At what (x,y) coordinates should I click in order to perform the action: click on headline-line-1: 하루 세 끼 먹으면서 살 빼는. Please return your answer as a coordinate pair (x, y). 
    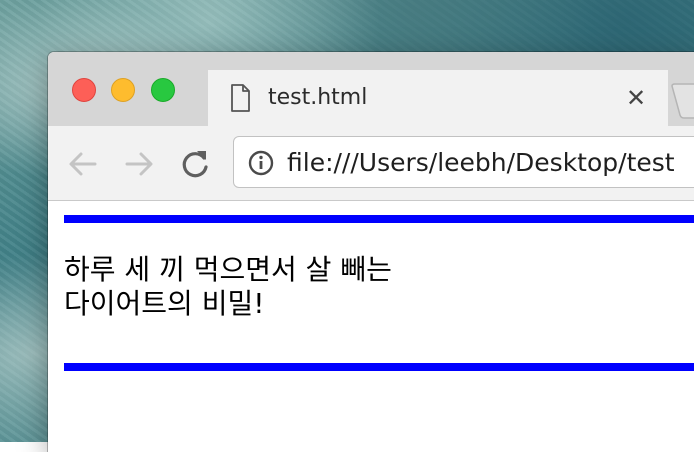
    Looking at the image, I should click on (228, 269).